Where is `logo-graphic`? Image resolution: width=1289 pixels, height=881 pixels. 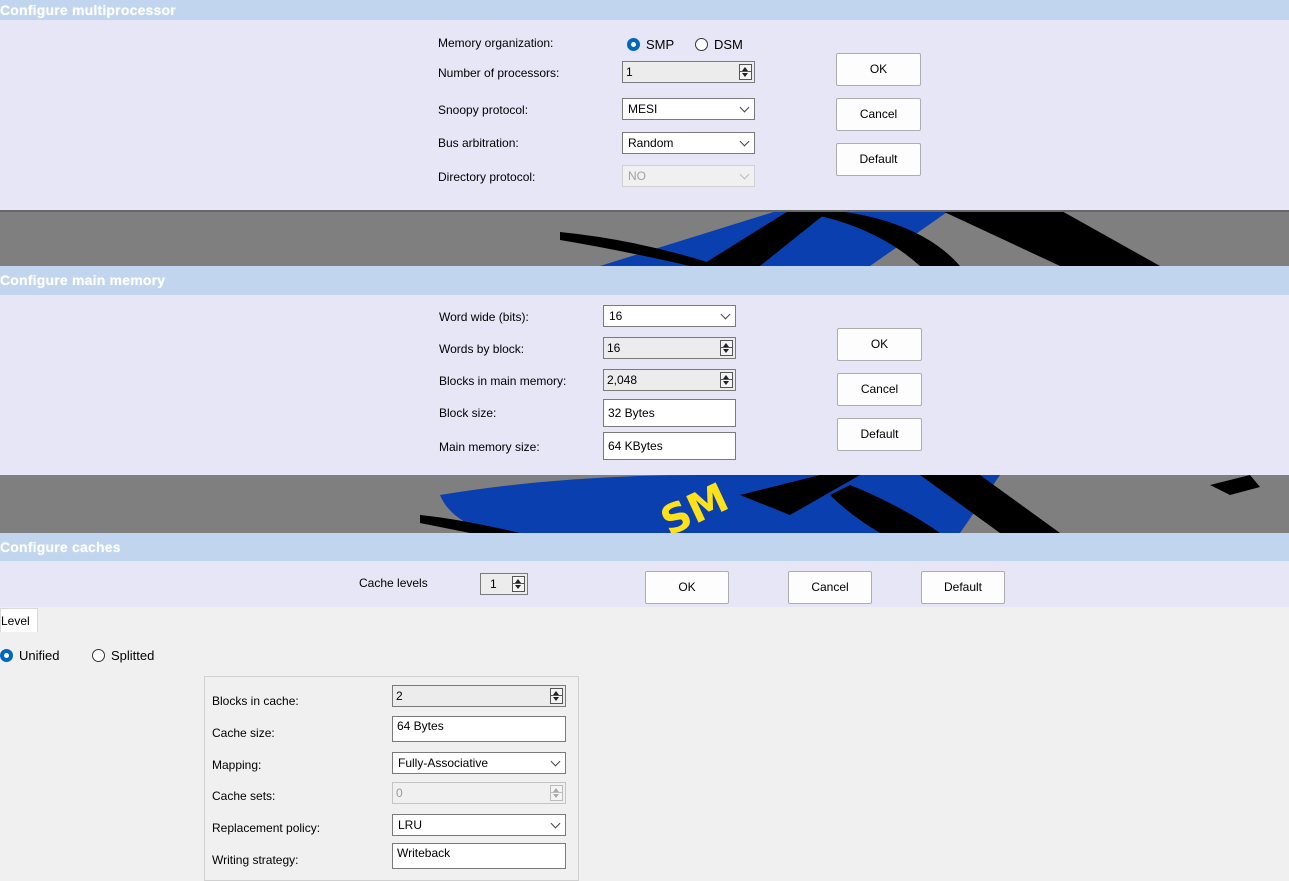
logo-graphic is located at coordinates (644, 238).